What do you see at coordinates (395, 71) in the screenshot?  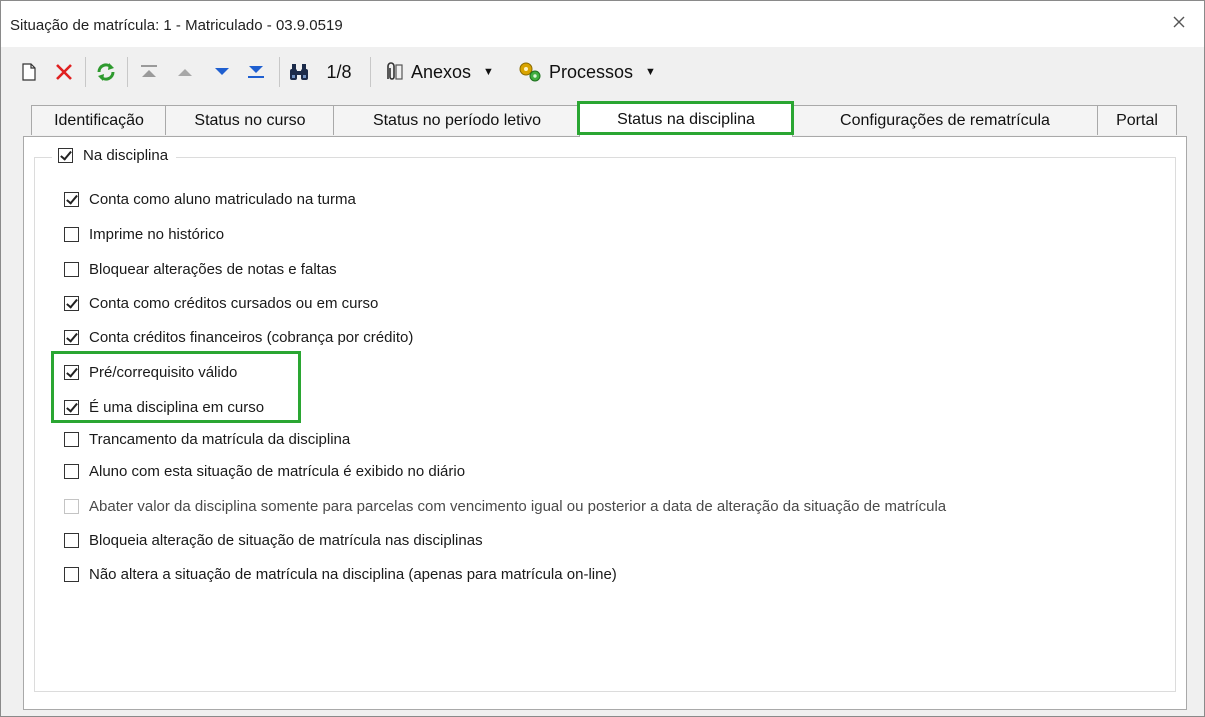 I see `paperclip-icon` at bounding box center [395, 71].